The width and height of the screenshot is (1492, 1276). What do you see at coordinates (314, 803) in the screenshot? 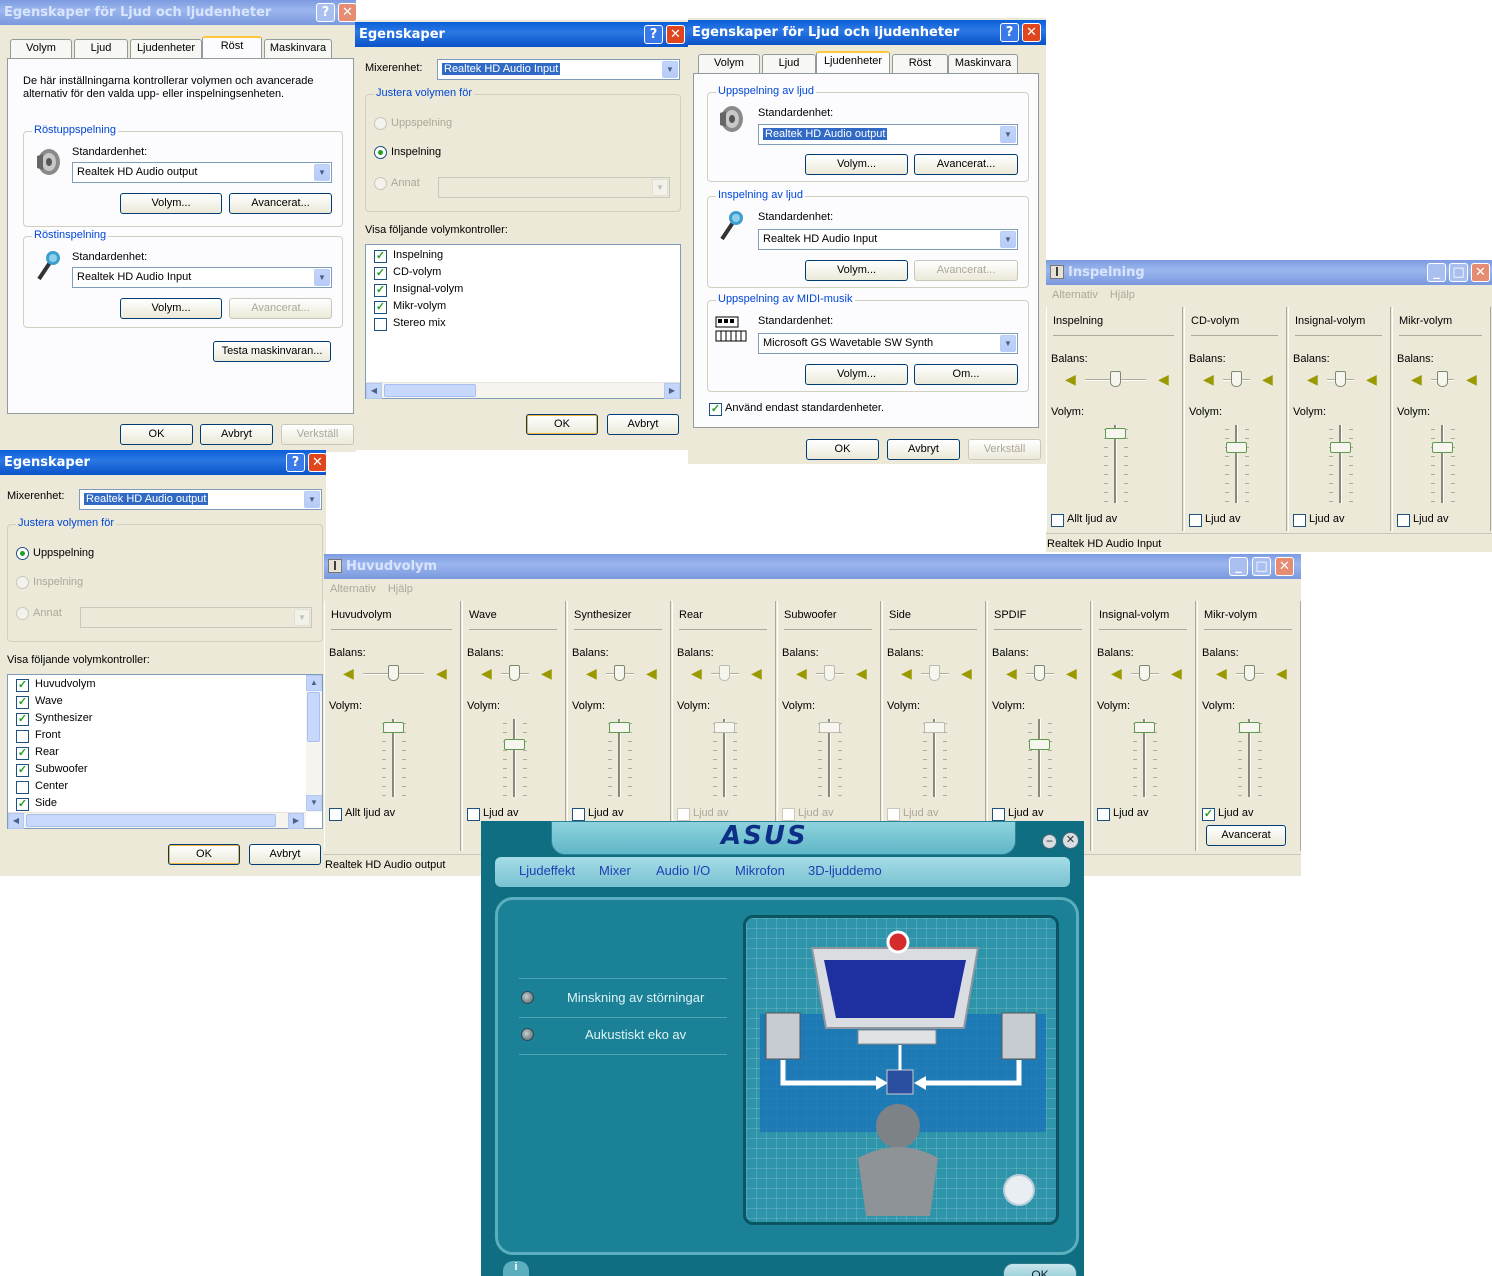
I see `scroll-down-icon: ▼` at bounding box center [314, 803].